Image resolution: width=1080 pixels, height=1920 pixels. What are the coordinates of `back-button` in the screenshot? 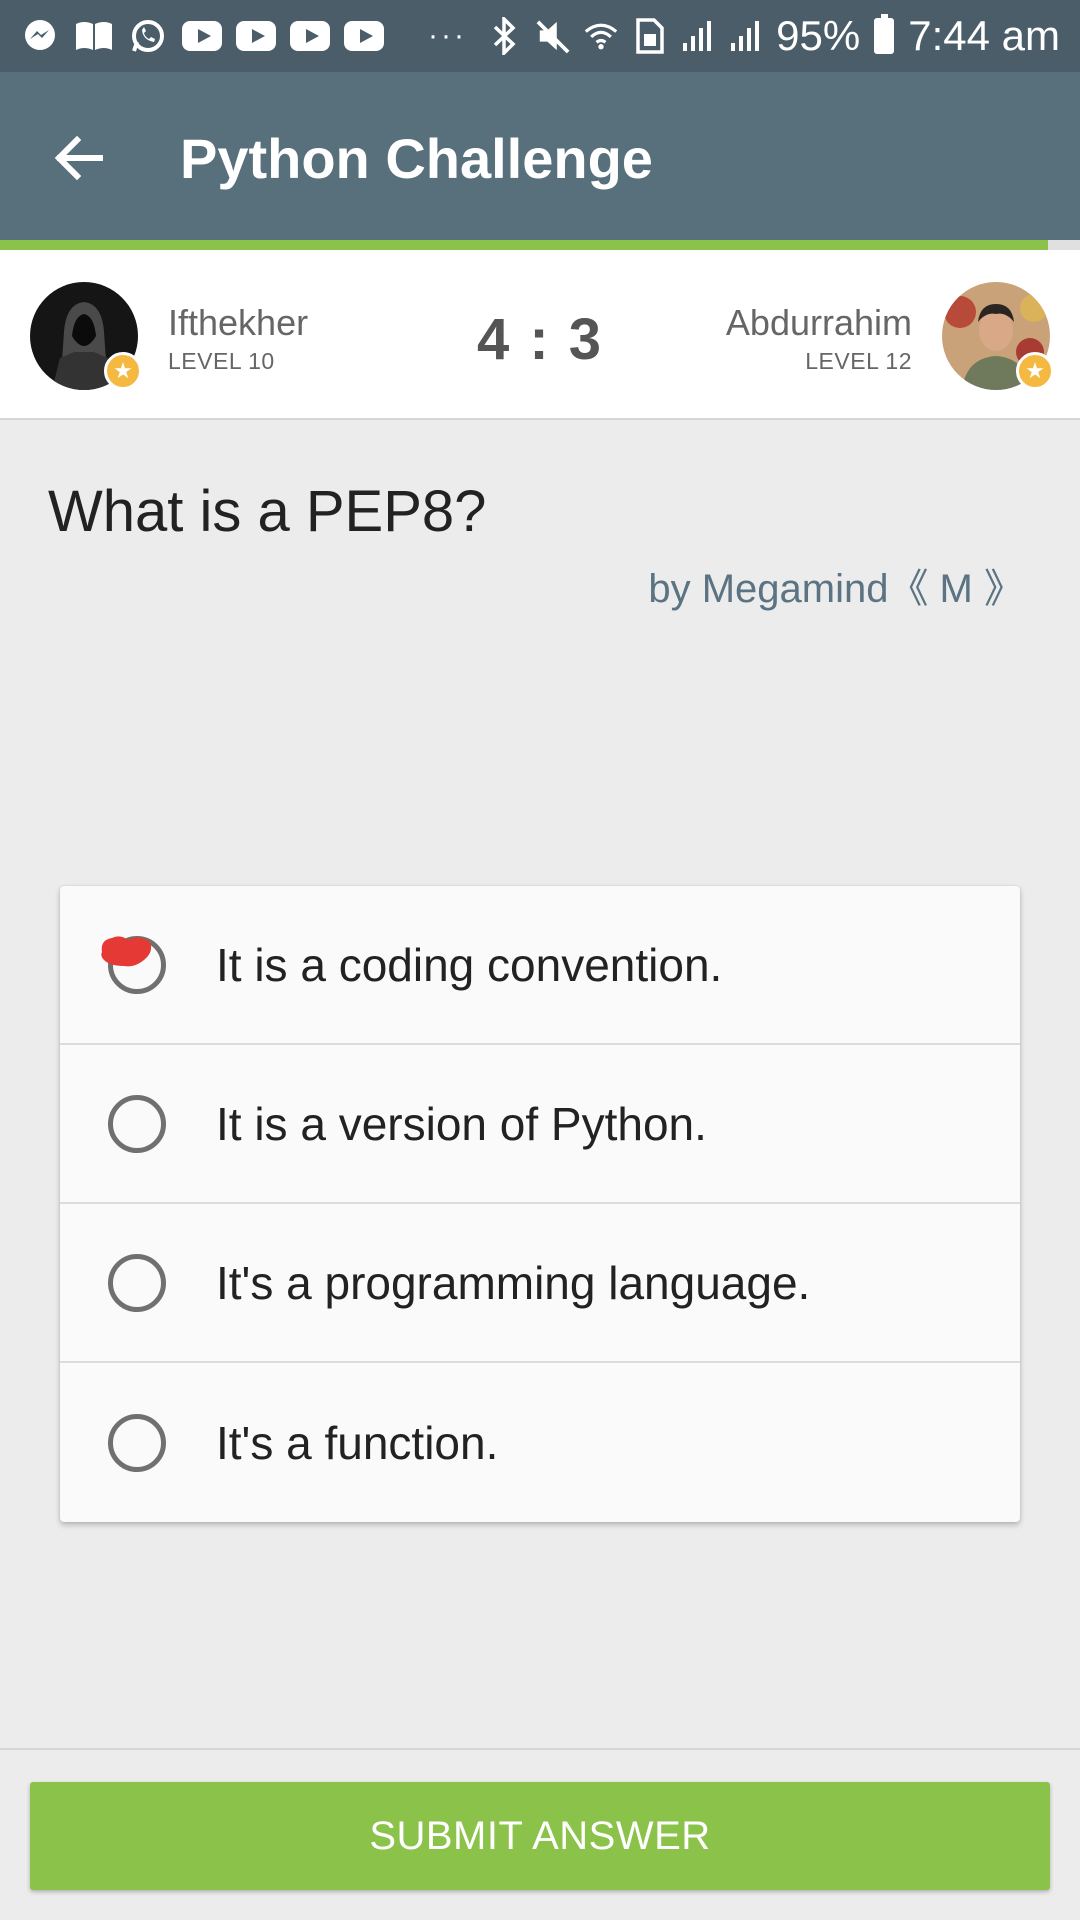 It's located at (80, 158).